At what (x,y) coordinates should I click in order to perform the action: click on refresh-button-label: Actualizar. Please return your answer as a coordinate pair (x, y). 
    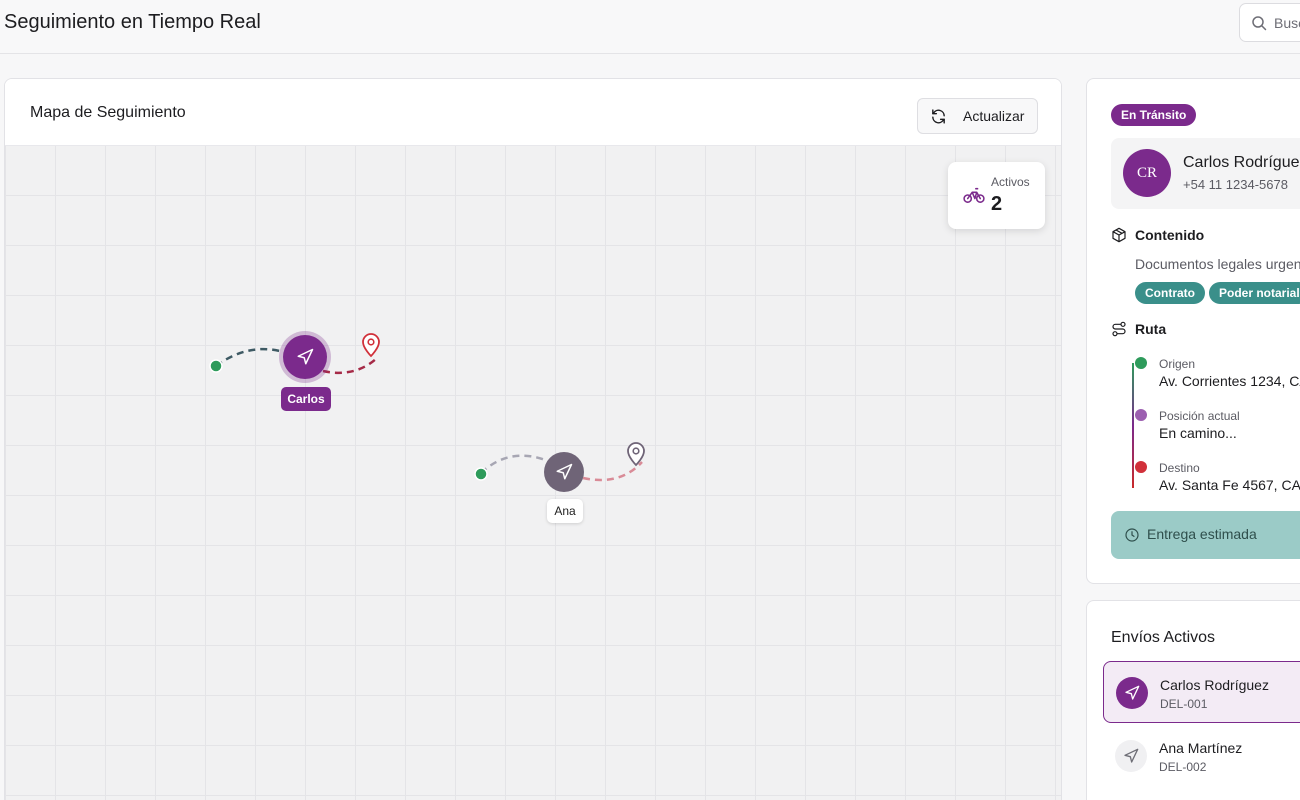
    Looking at the image, I should click on (994, 116).